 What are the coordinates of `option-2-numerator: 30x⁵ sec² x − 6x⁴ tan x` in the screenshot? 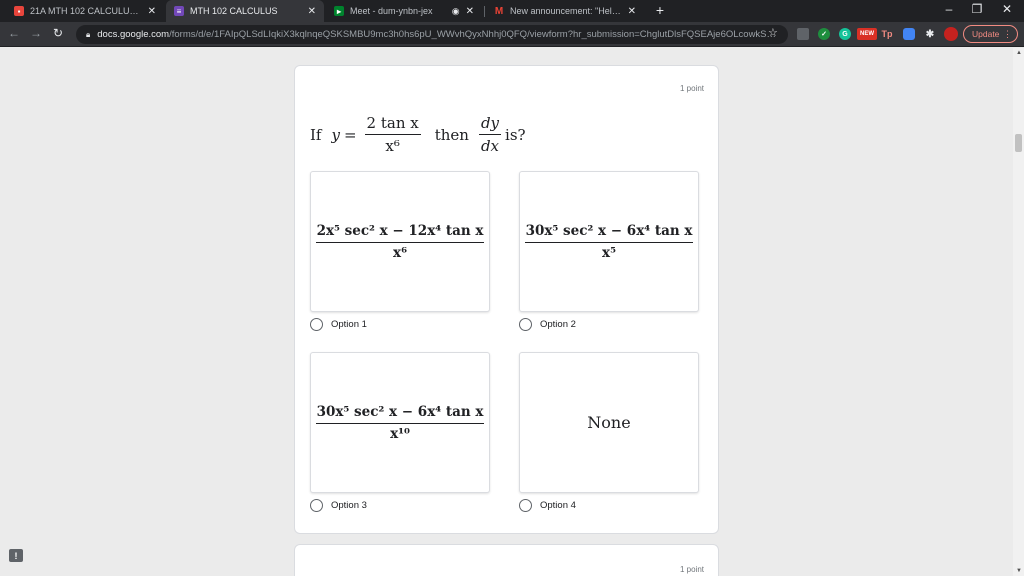 It's located at (609, 233).